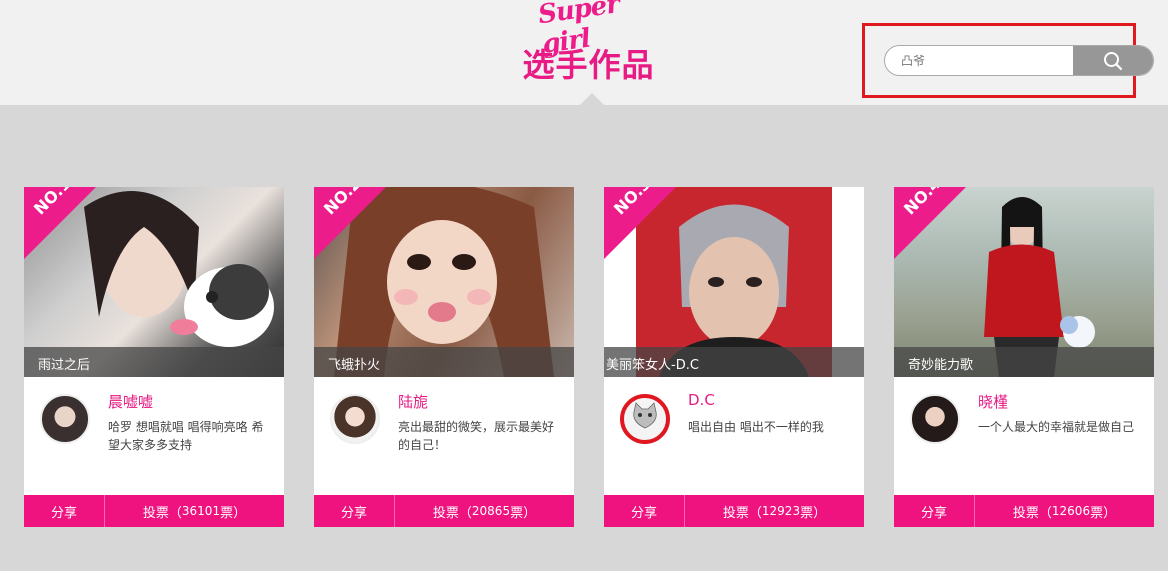  I want to click on card-actions: 分享 投票（ 20865 票）, so click(444, 511).